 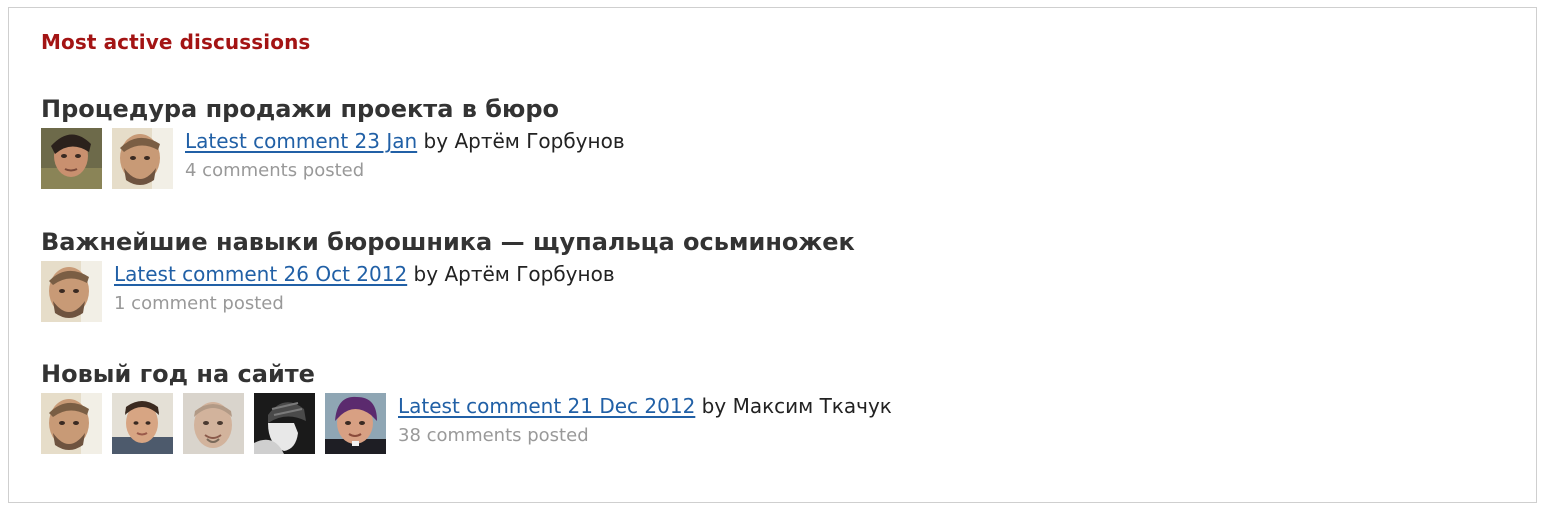 I want to click on latest-comment-link: Latest comment 23 Jan, so click(x=301, y=141).